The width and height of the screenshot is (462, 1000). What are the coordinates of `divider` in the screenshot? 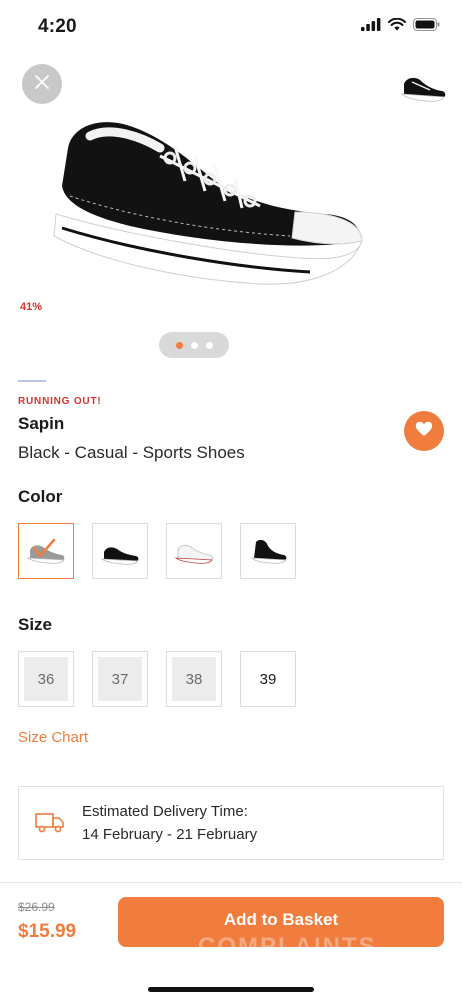 It's located at (32, 381).